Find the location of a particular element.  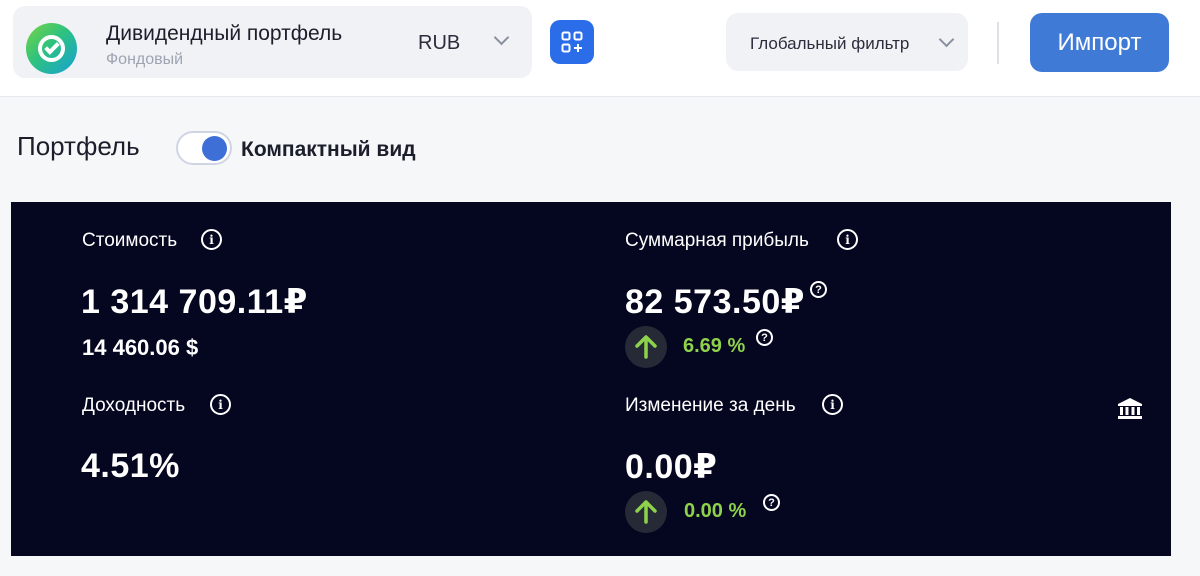

day-change-value: 0.00₽ is located at coordinates (671, 467).